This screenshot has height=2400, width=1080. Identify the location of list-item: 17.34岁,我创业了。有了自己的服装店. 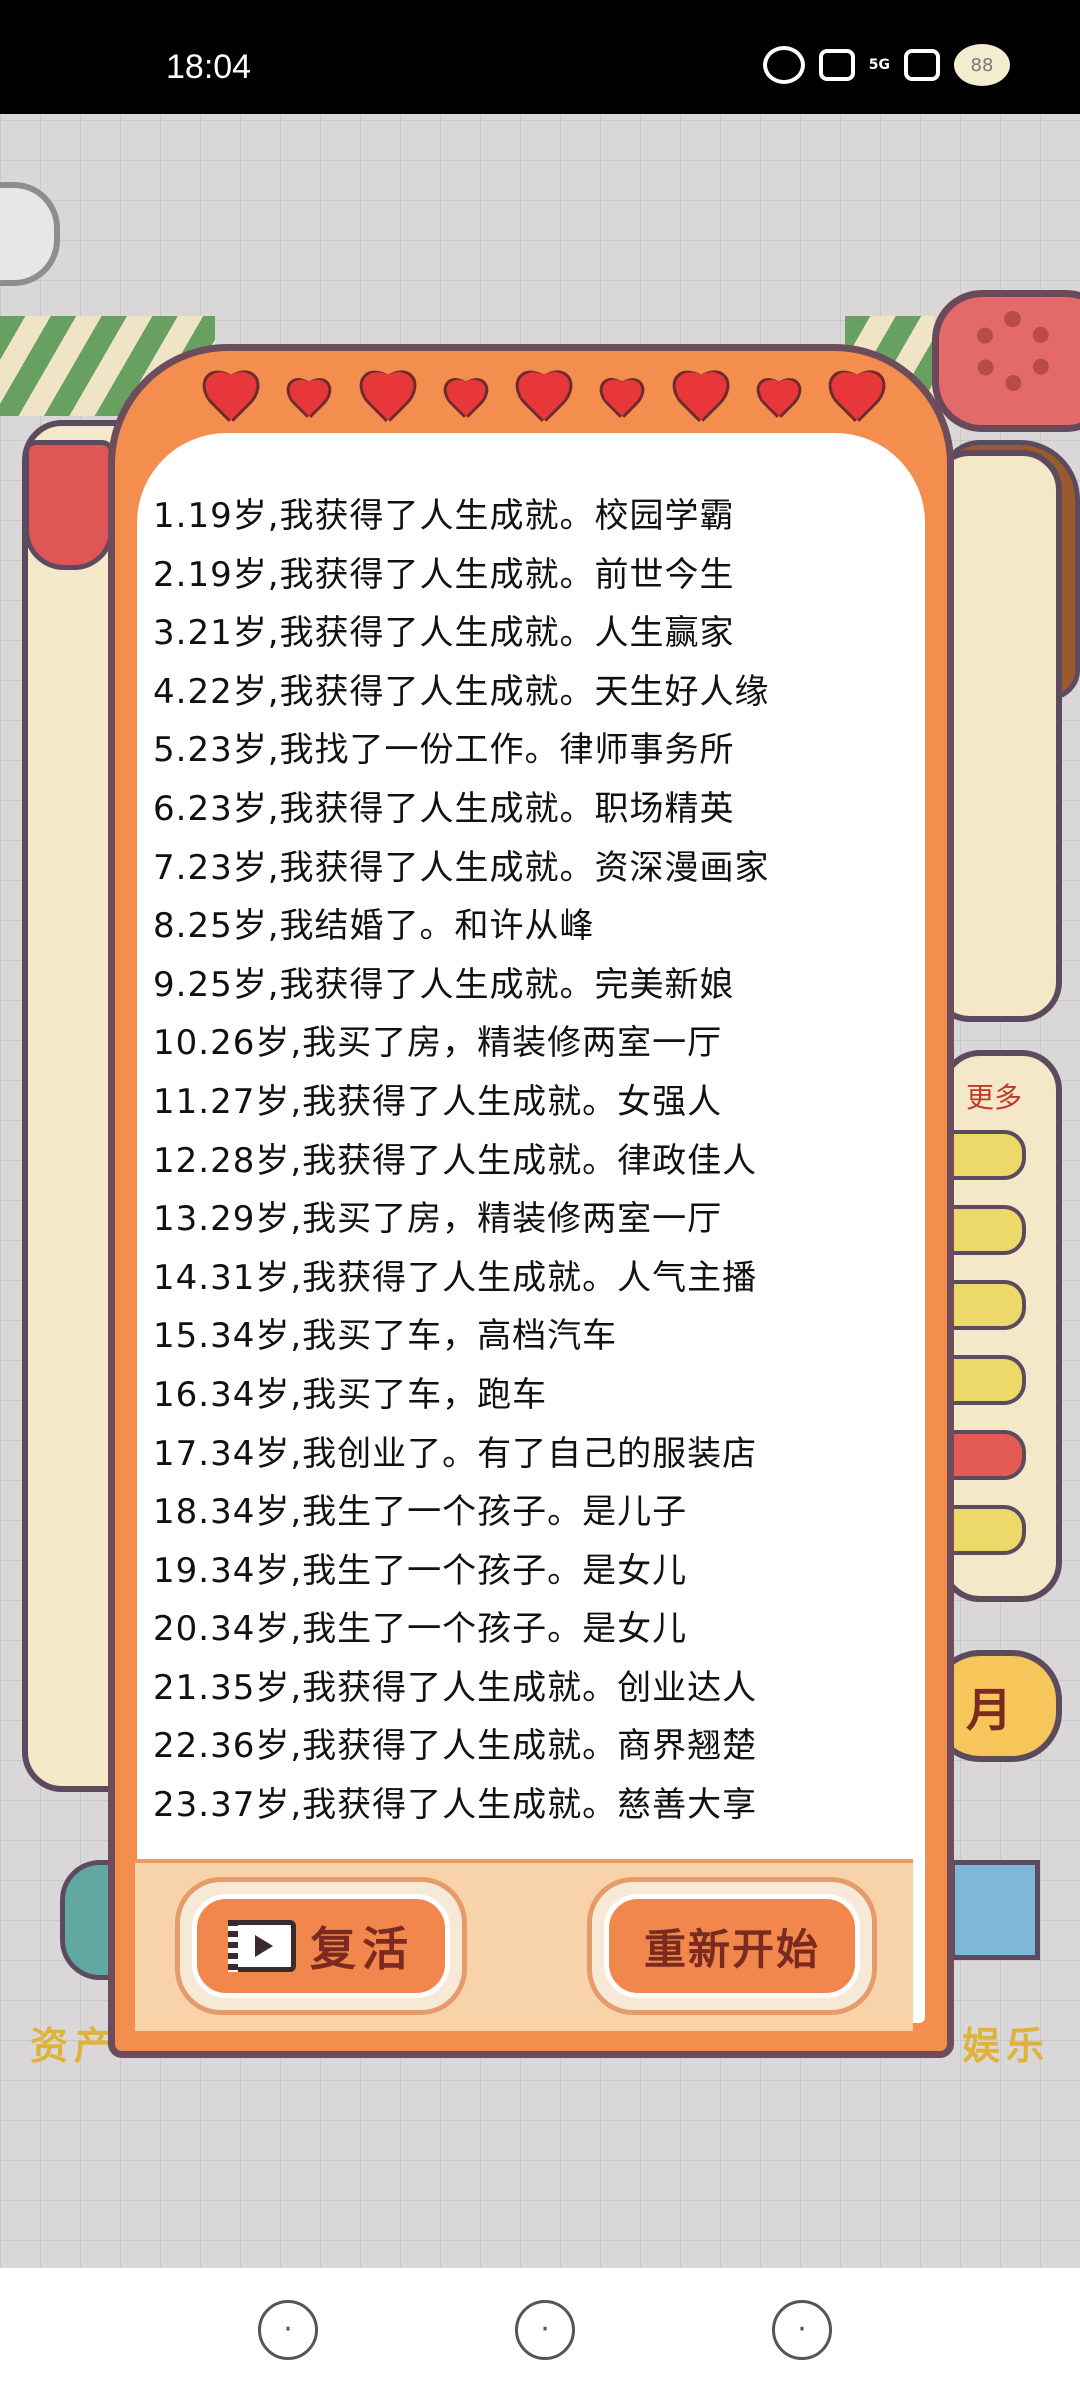
(455, 1453).